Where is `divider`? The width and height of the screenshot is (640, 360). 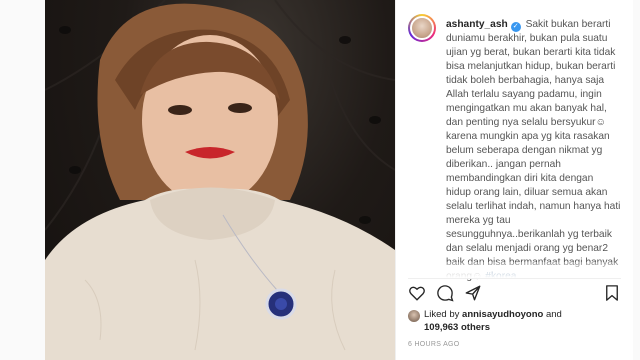 divider is located at coordinates (514, 278).